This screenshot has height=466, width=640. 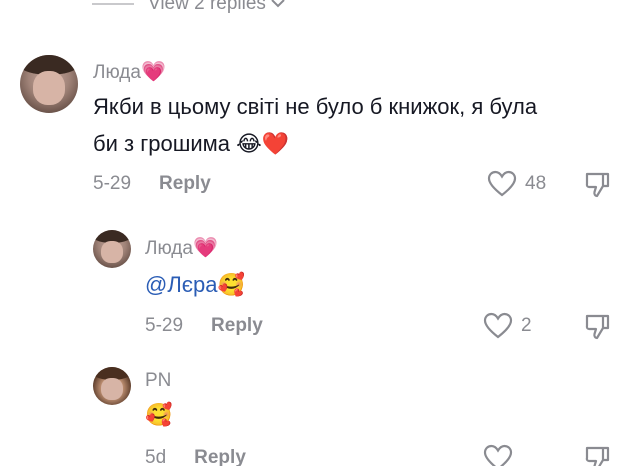 I want to click on reply-meta: 5-29 Reply, so click(x=204, y=326).